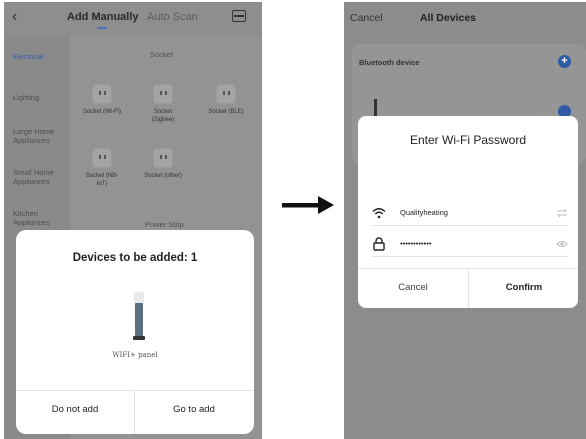  Describe the element at coordinates (468, 140) in the screenshot. I see `dialog-title: Enter Wi-Fi Password` at that location.